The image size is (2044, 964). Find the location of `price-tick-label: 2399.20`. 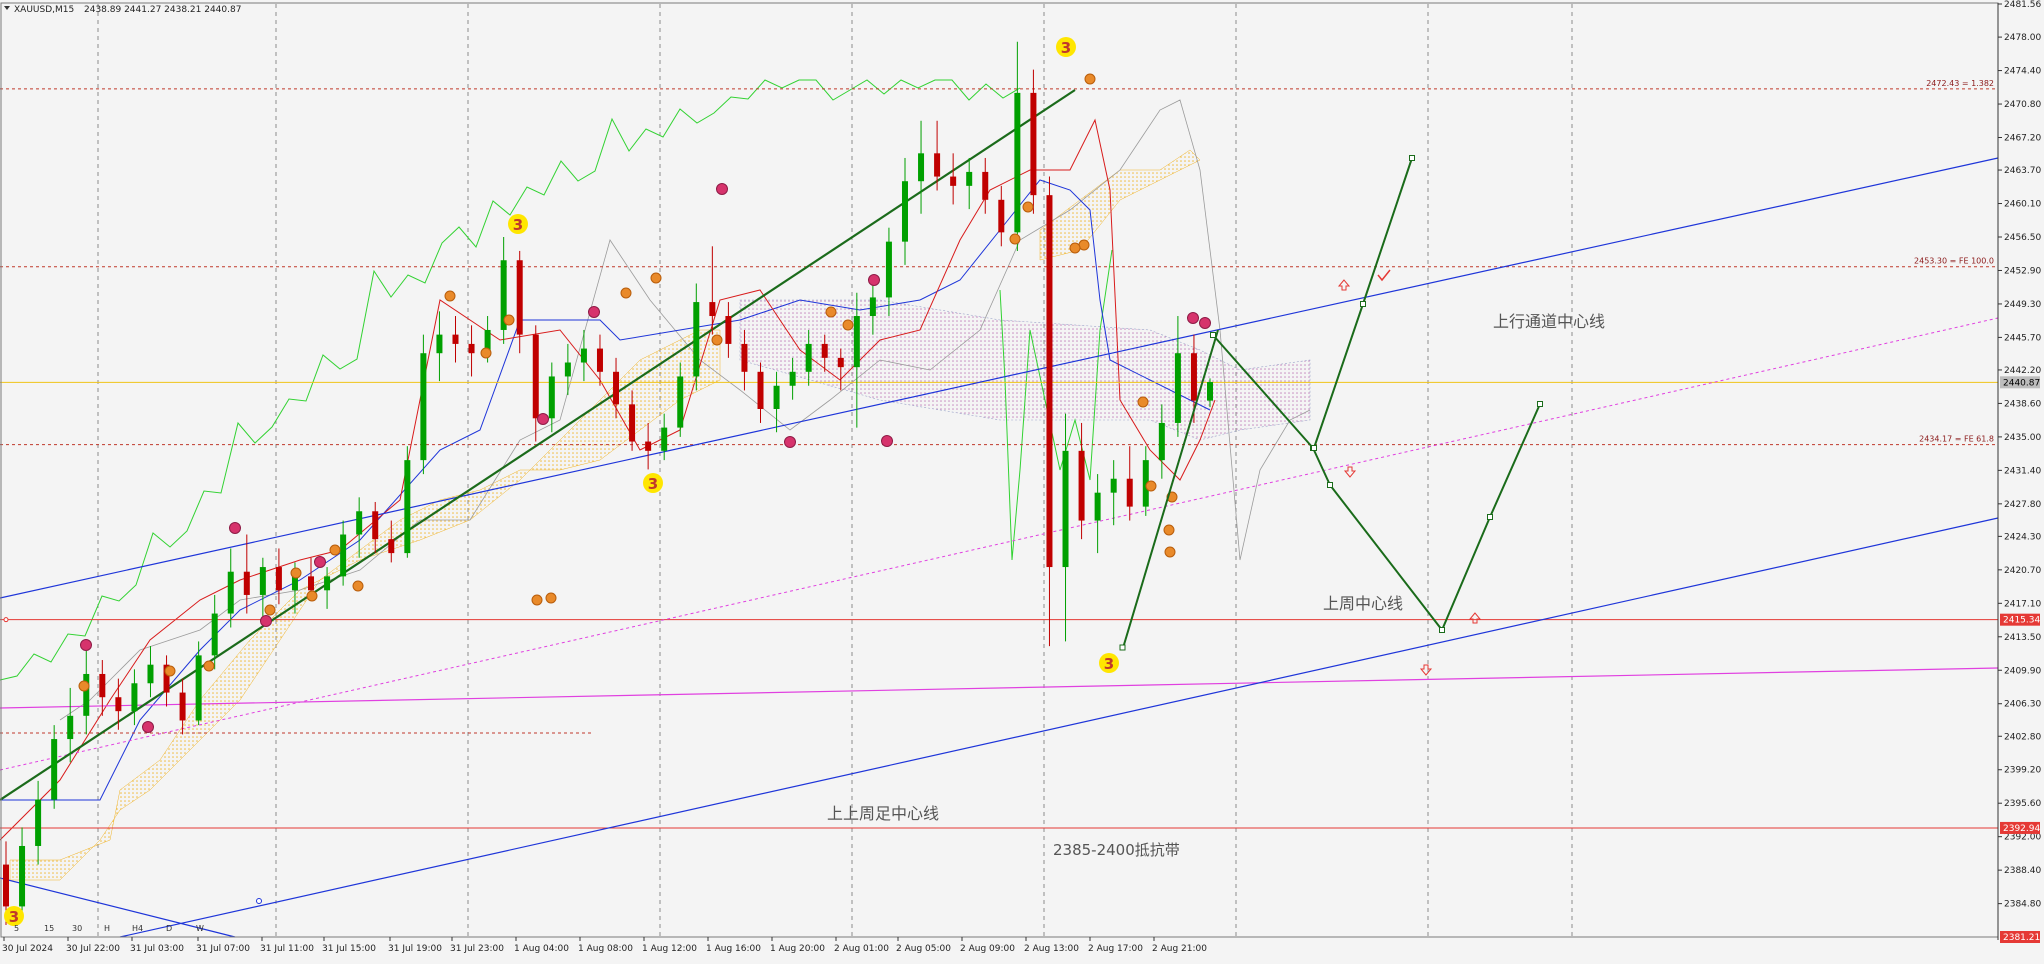

price-tick-label: 2399.20 is located at coordinates (2022, 771).